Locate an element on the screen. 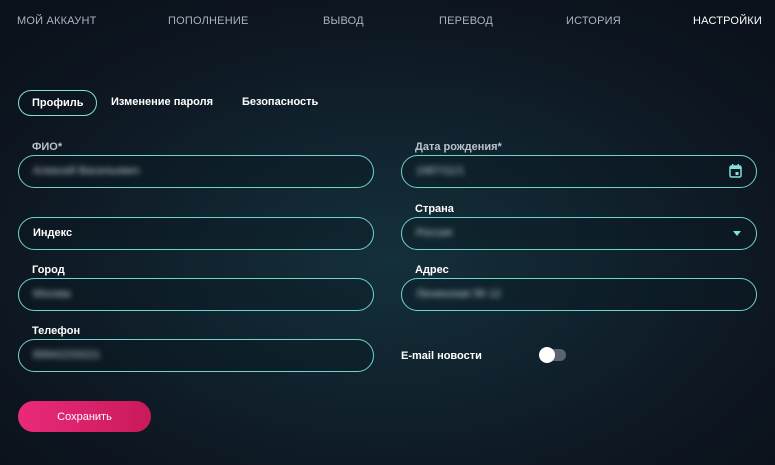 Image resolution: width=775 pixels, height=465 pixels. nav-deposit: ПОПОЛНЕНИЕ is located at coordinates (208, 21).